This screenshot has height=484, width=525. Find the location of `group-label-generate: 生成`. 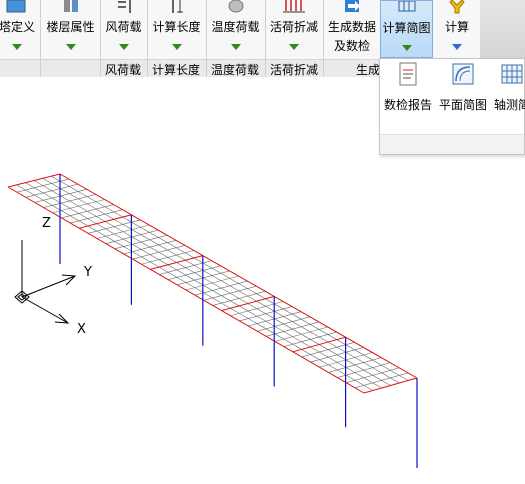

group-label-generate: 生成 is located at coordinates (368, 70).